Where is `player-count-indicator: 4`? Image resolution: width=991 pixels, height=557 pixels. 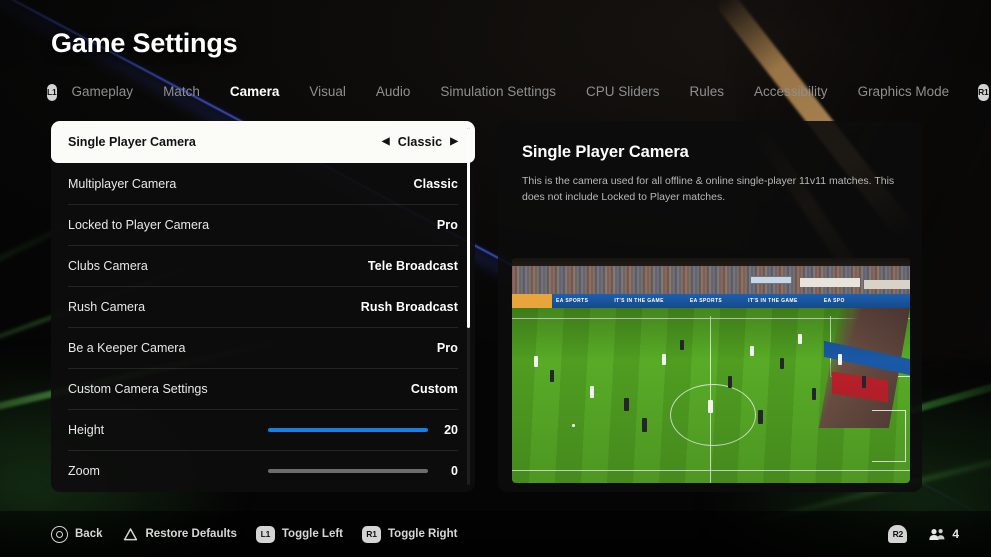 player-count-indicator: 4 is located at coordinates (944, 534).